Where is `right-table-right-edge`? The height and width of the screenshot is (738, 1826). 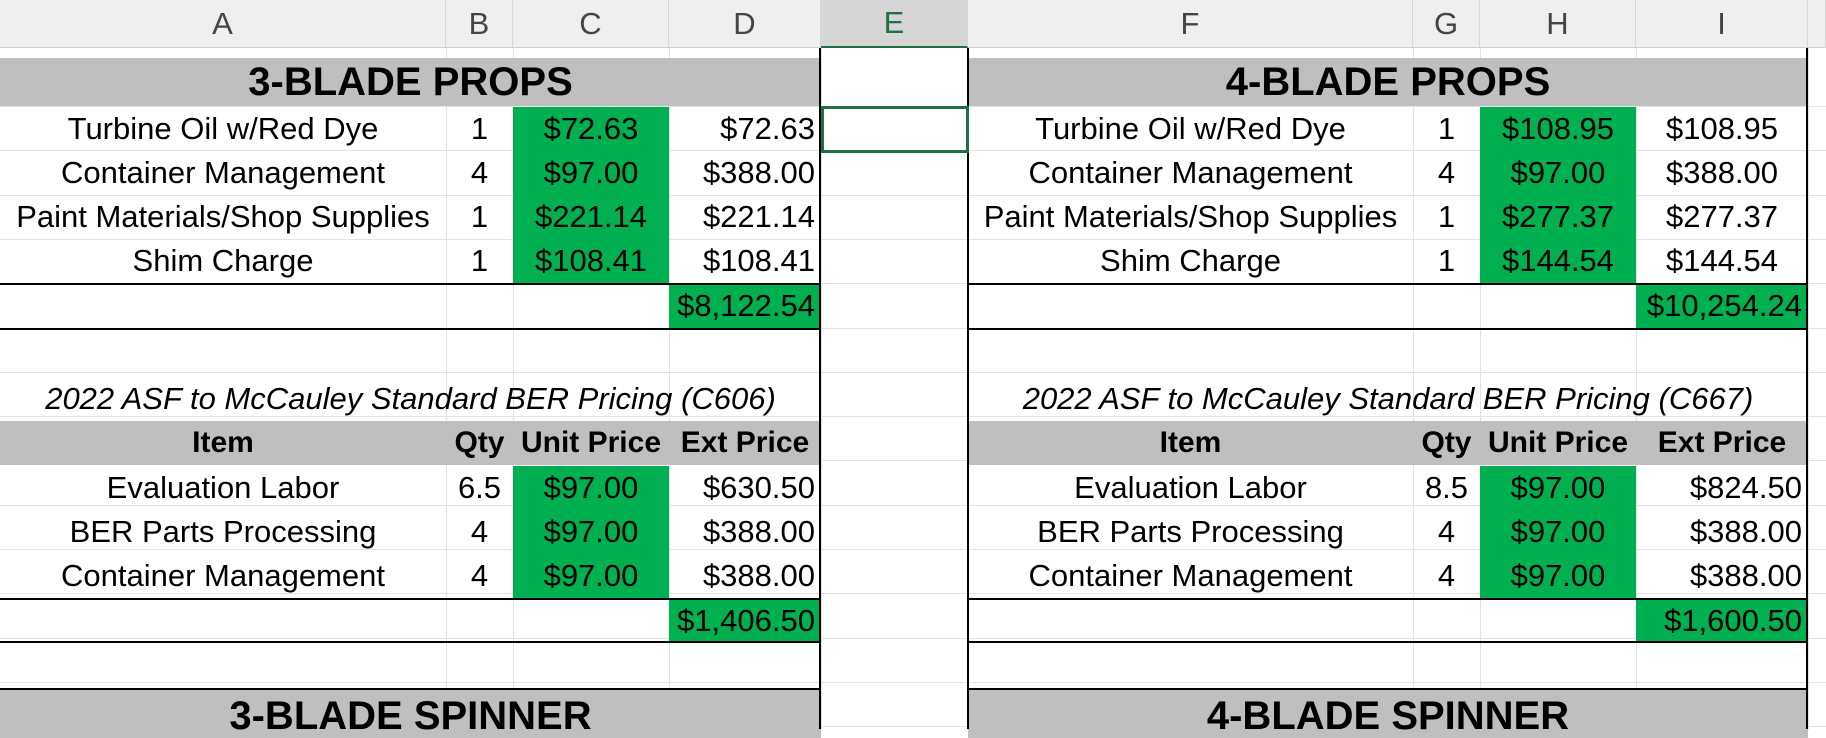 right-table-right-edge is located at coordinates (1807, 388).